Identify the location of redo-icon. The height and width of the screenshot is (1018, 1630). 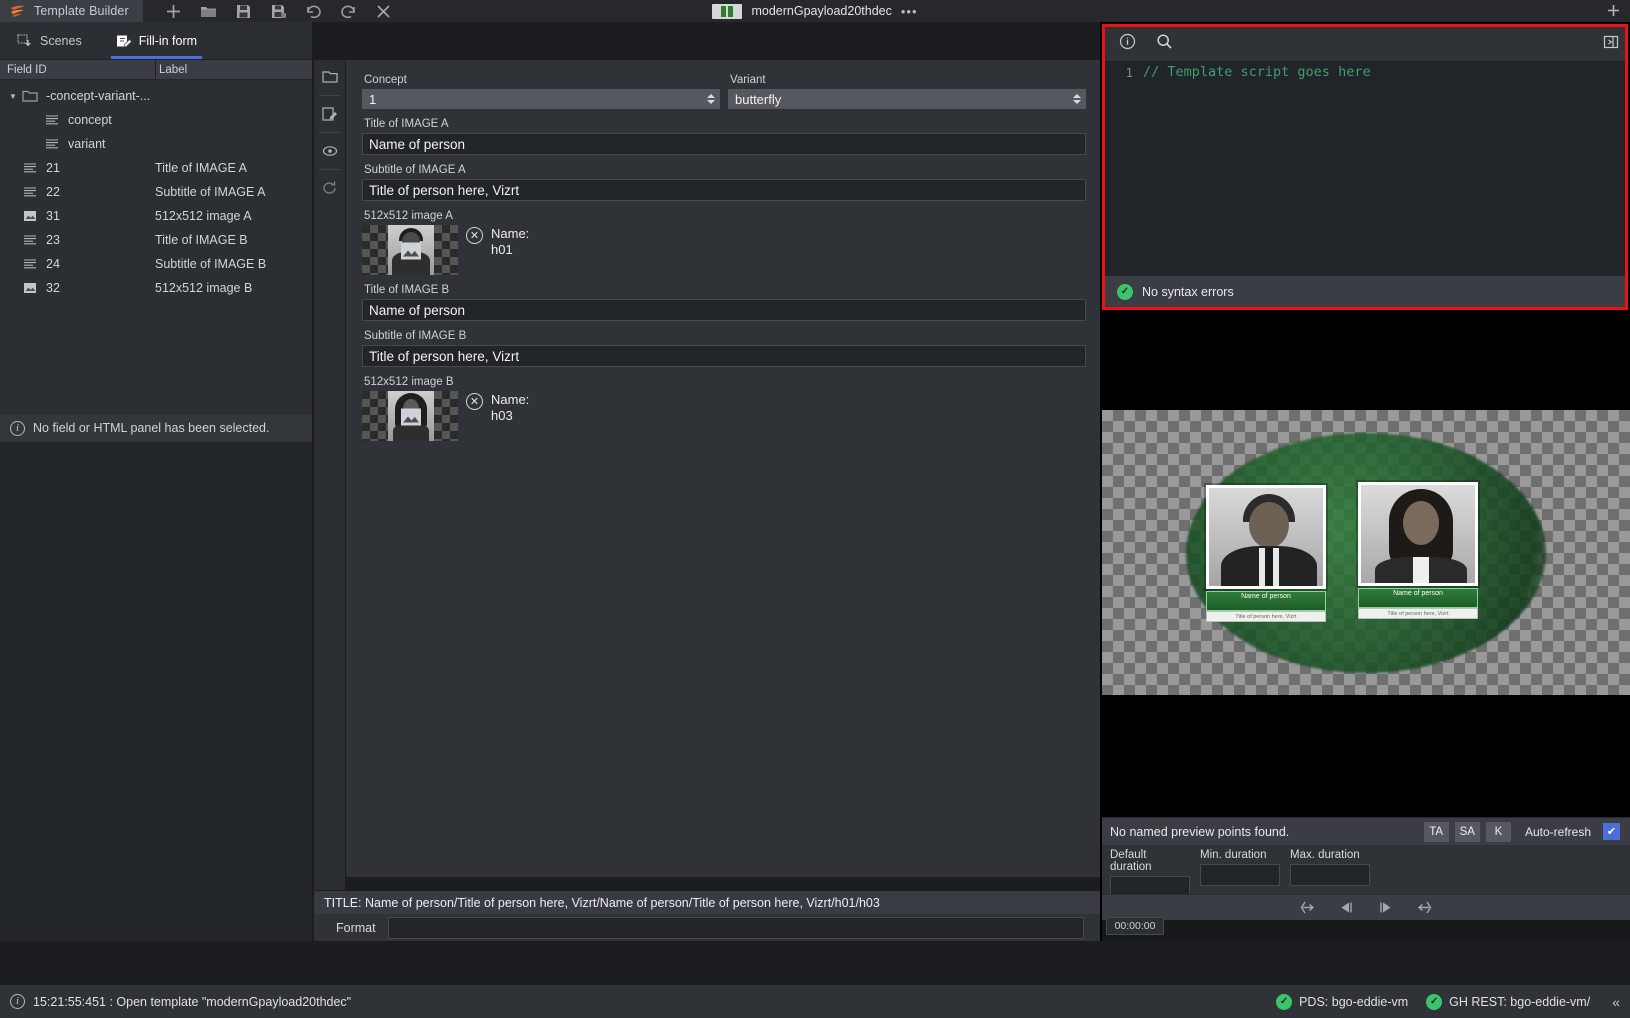
(348, 11).